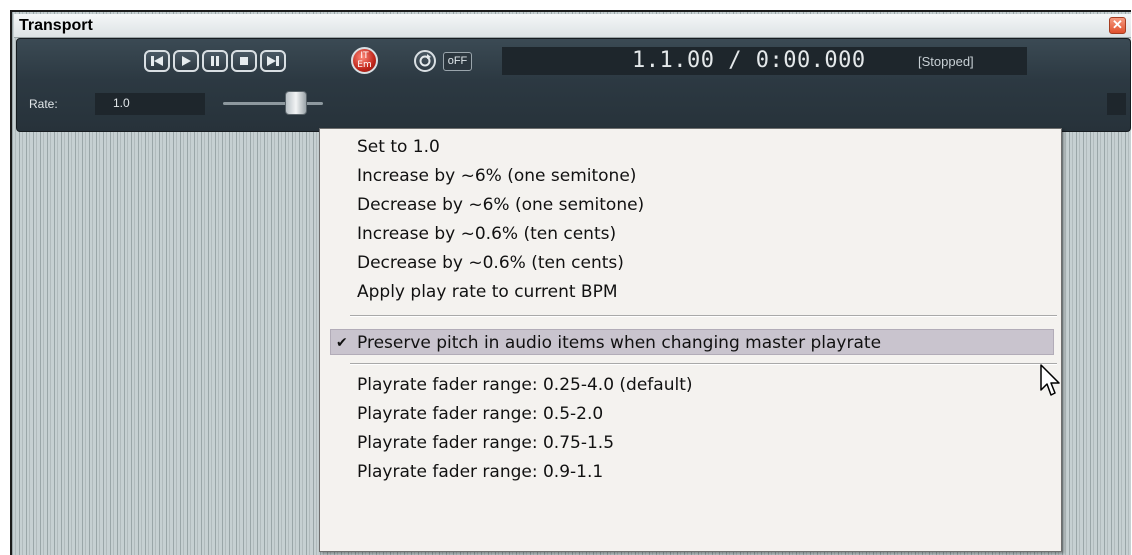  Describe the element at coordinates (480, 414) in the screenshot. I see `menu-item-label: Playrate fader range: 0.5-2.0` at that location.